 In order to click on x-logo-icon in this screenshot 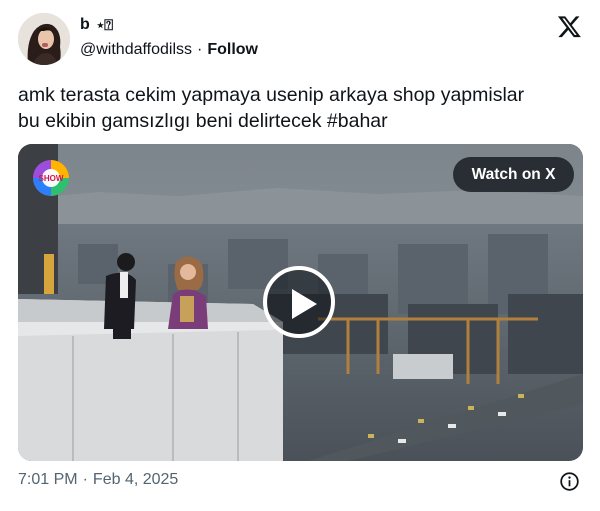, I will do `click(569, 26)`.